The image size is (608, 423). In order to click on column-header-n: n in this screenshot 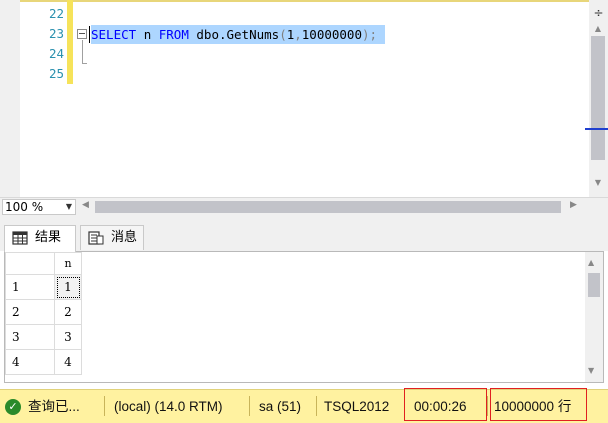, I will do `click(68, 263)`.